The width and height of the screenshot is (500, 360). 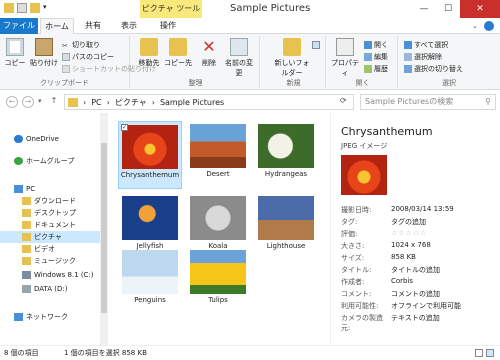 I want to click on details-view-icon, so click(x=479, y=353).